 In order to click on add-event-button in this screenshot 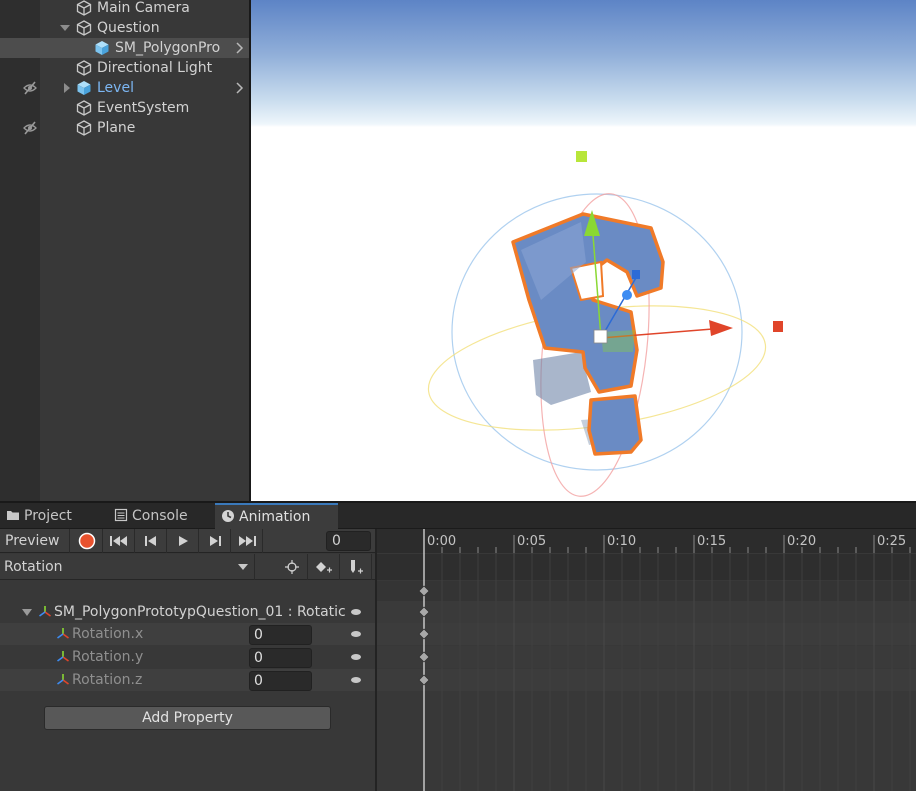, I will do `click(356, 567)`.